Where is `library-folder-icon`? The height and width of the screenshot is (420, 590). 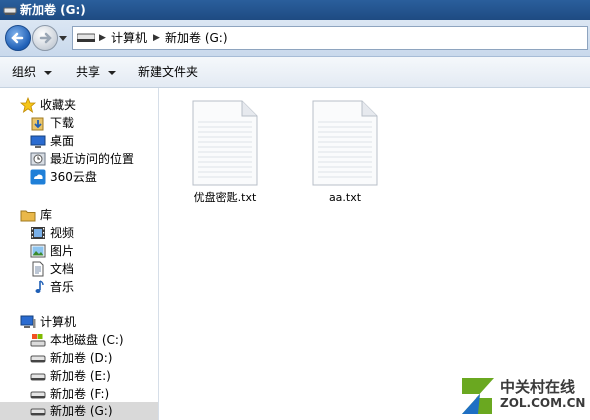 library-folder-icon is located at coordinates (28, 216).